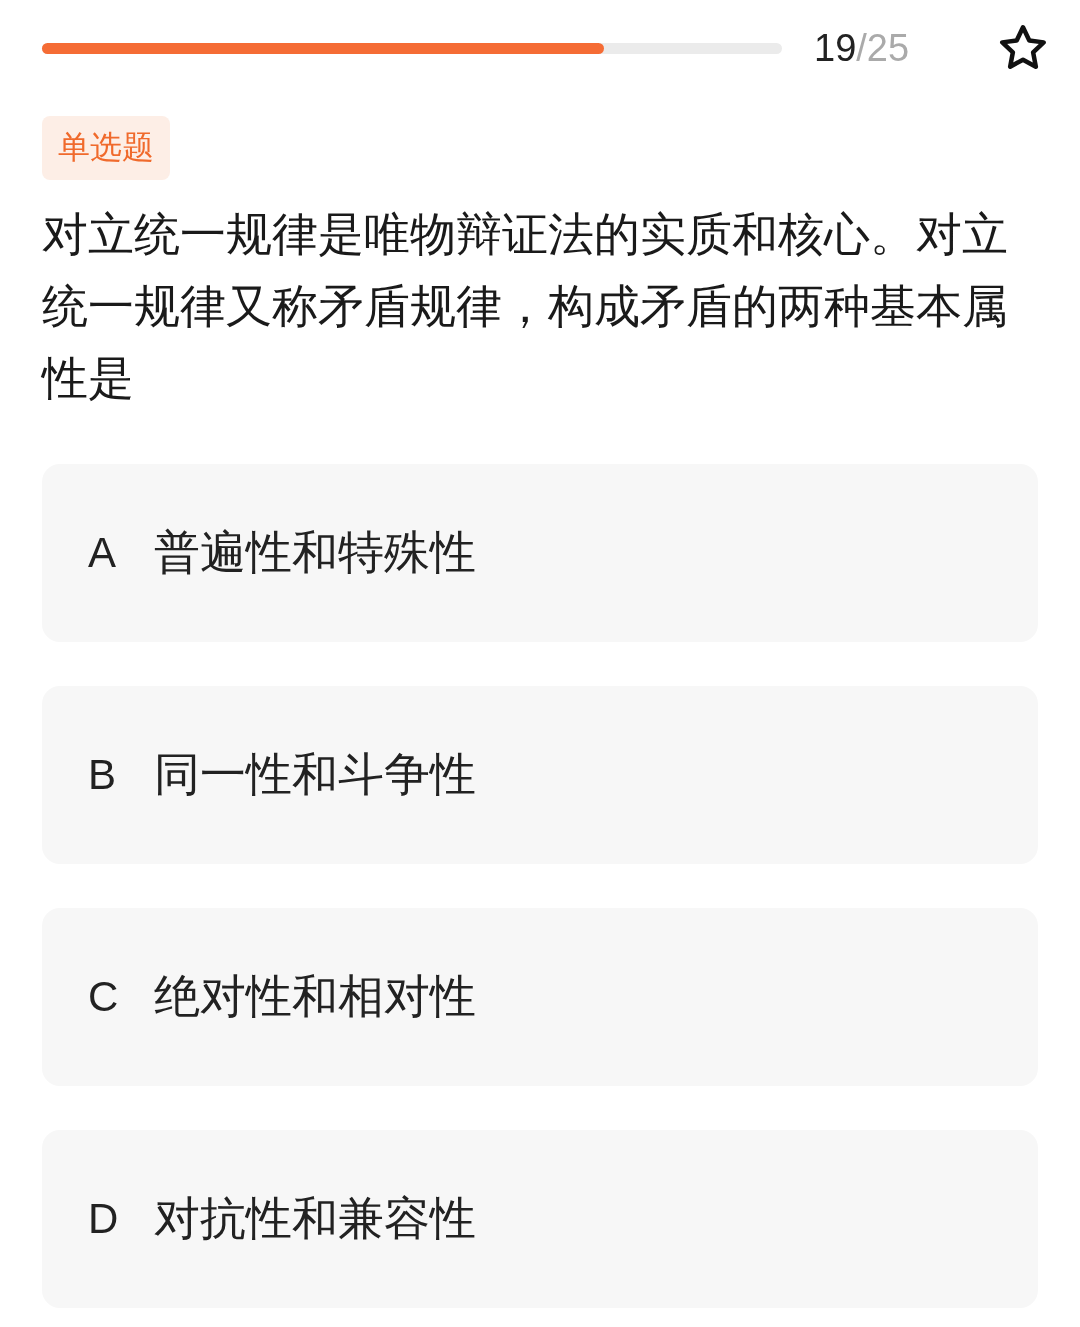 This screenshot has height=1327, width=1080. I want to click on answer-option: B 同一性和斗争性, so click(540, 775).